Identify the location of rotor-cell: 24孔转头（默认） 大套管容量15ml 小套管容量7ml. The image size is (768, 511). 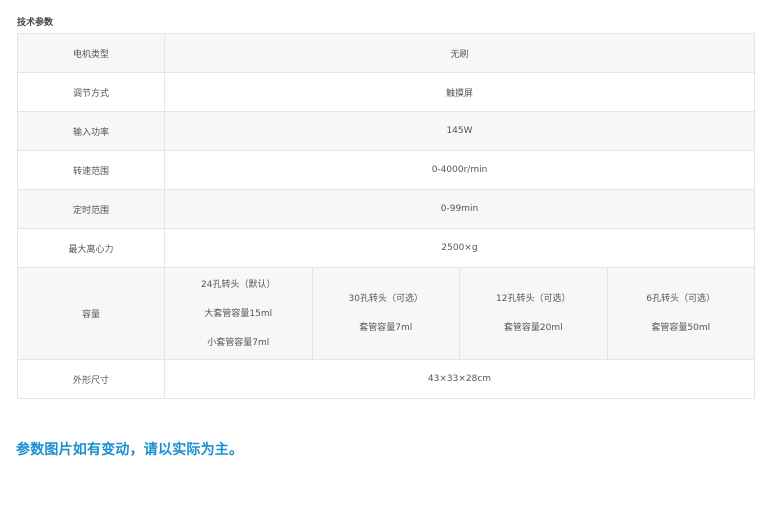
(238, 313).